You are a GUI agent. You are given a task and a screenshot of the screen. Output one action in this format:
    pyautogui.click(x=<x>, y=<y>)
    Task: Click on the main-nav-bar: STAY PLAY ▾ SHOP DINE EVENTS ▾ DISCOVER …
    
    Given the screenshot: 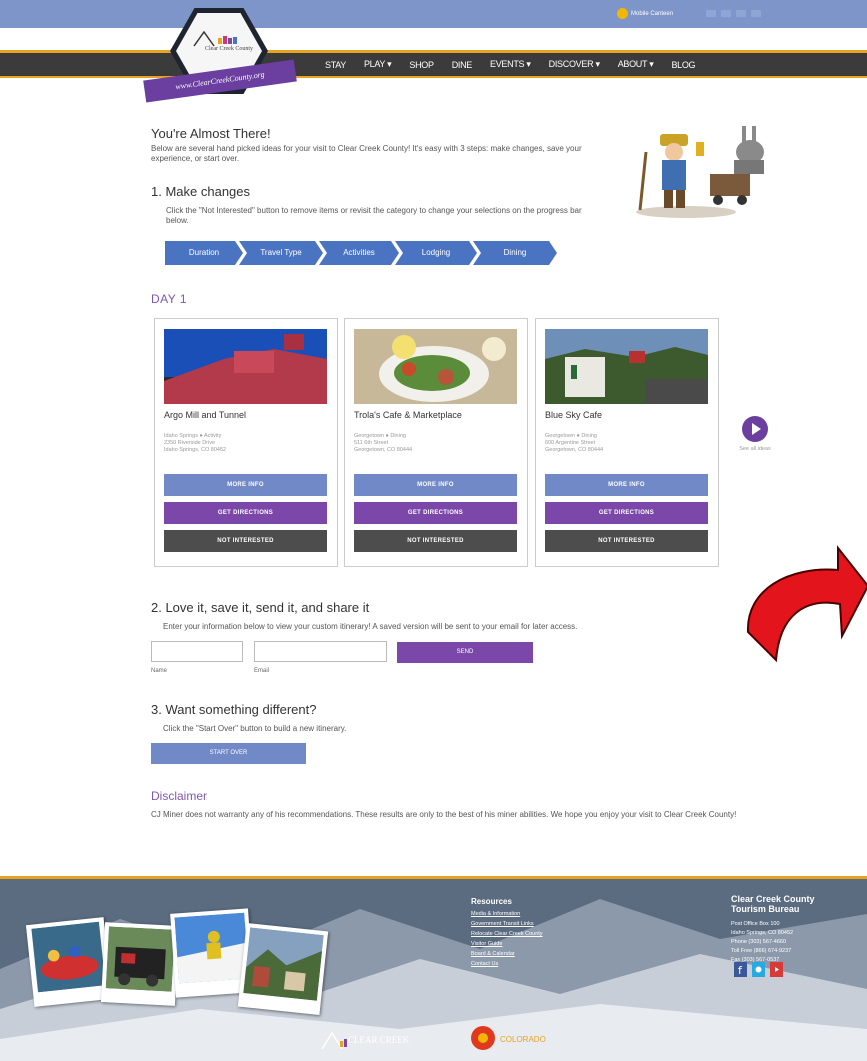 What is the action you would take?
    pyautogui.click(x=433, y=64)
    